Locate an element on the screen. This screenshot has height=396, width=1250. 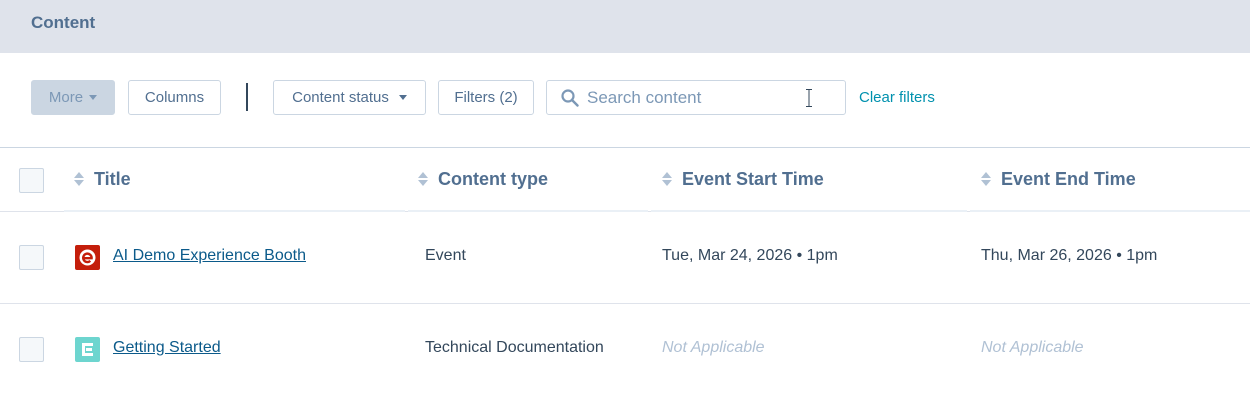
column-label: Event End Time is located at coordinates (1068, 178).